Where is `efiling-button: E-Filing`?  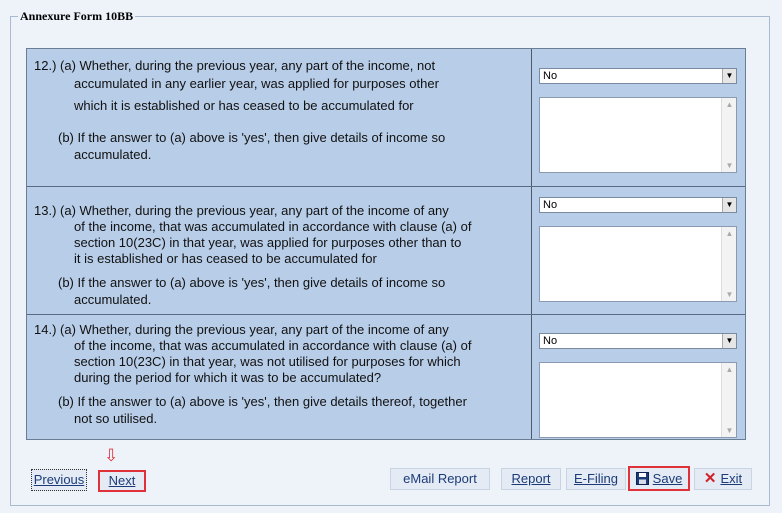
efiling-button: E-Filing is located at coordinates (596, 479).